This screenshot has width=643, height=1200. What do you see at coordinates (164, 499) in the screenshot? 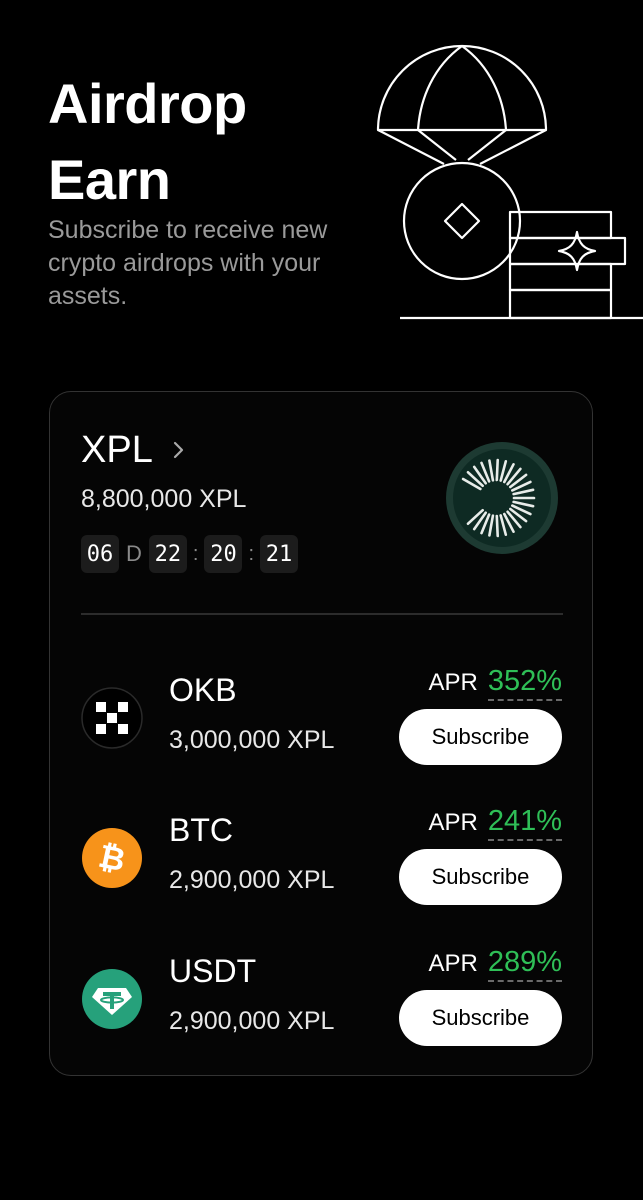
I see `featured-token-amount: 8,800,000 XPL` at bounding box center [164, 499].